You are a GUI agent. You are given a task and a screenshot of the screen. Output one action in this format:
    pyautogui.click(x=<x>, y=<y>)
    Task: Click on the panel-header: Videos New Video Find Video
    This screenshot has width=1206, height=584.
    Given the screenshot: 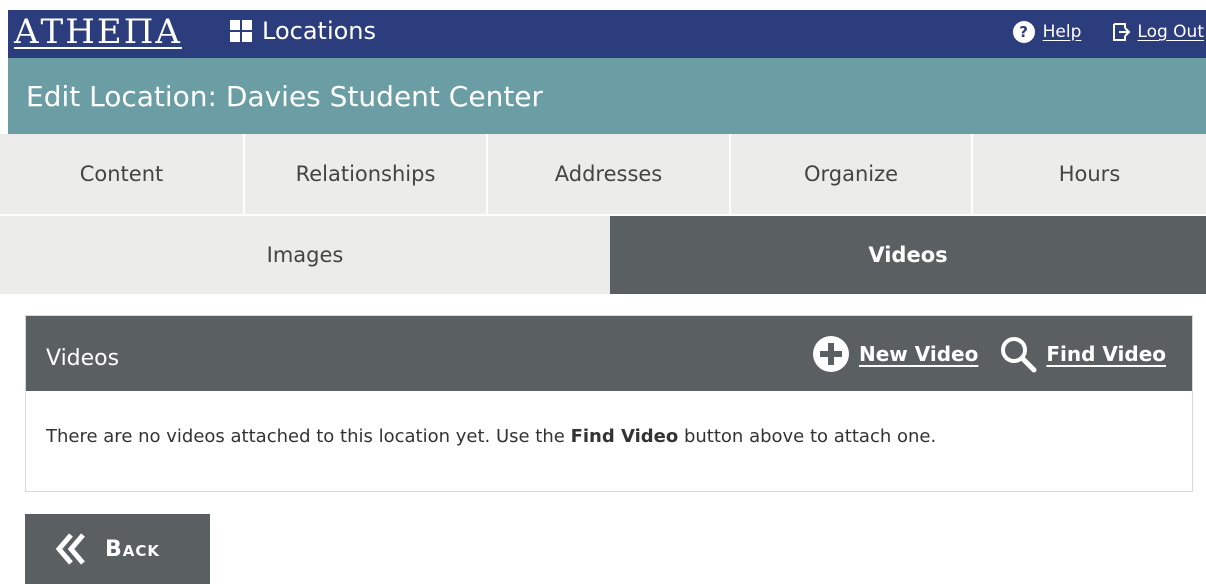 What is the action you would take?
    pyautogui.click(x=609, y=353)
    